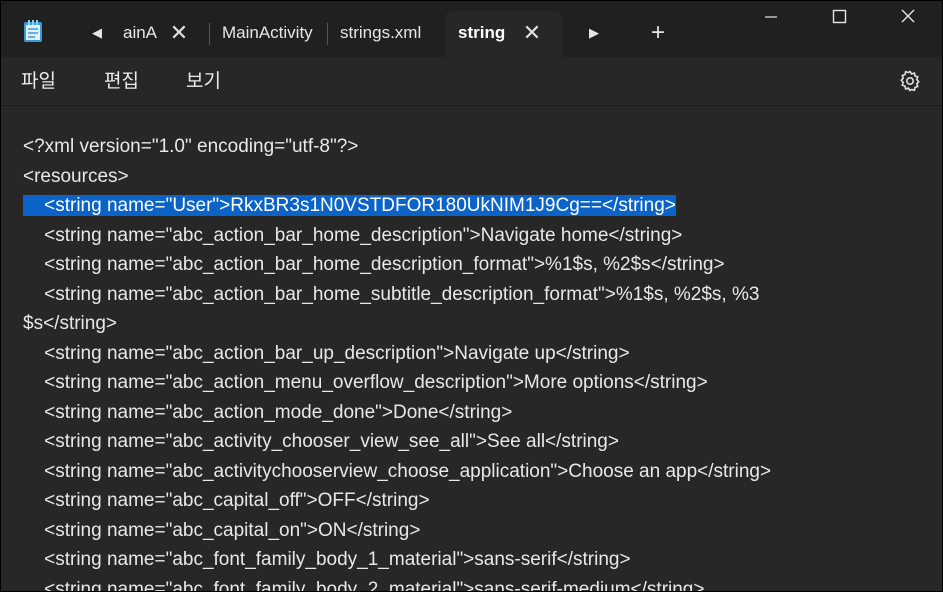  I want to click on tab-label: MainActivity, so click(267, 32).